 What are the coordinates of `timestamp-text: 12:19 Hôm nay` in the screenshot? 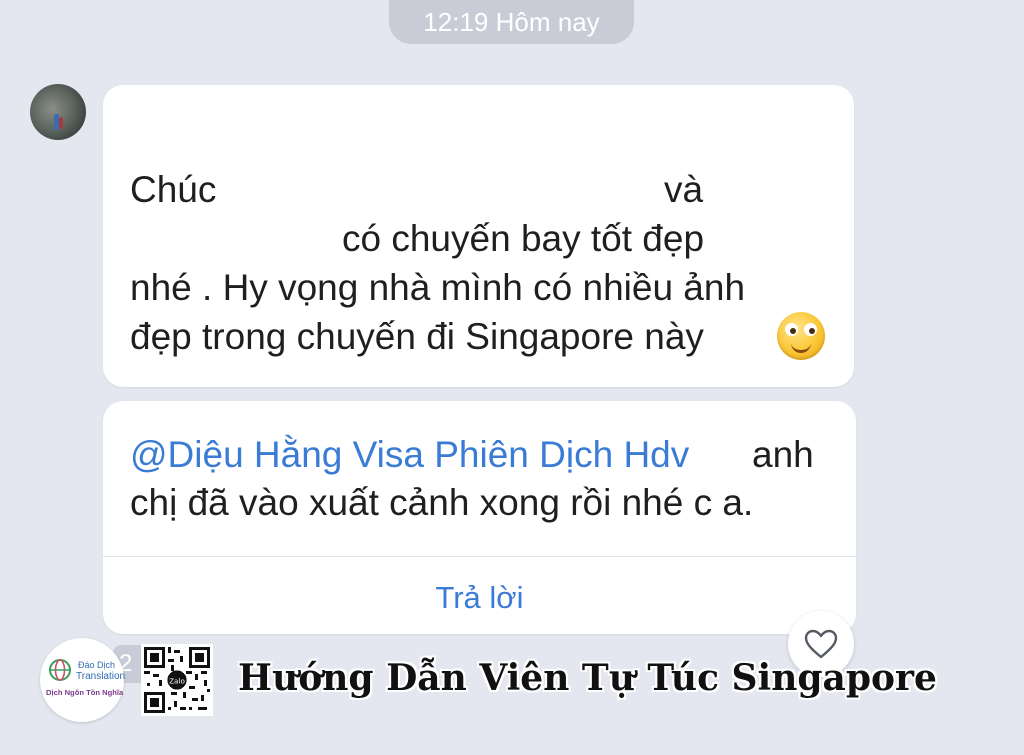 It's located at (511, 21).